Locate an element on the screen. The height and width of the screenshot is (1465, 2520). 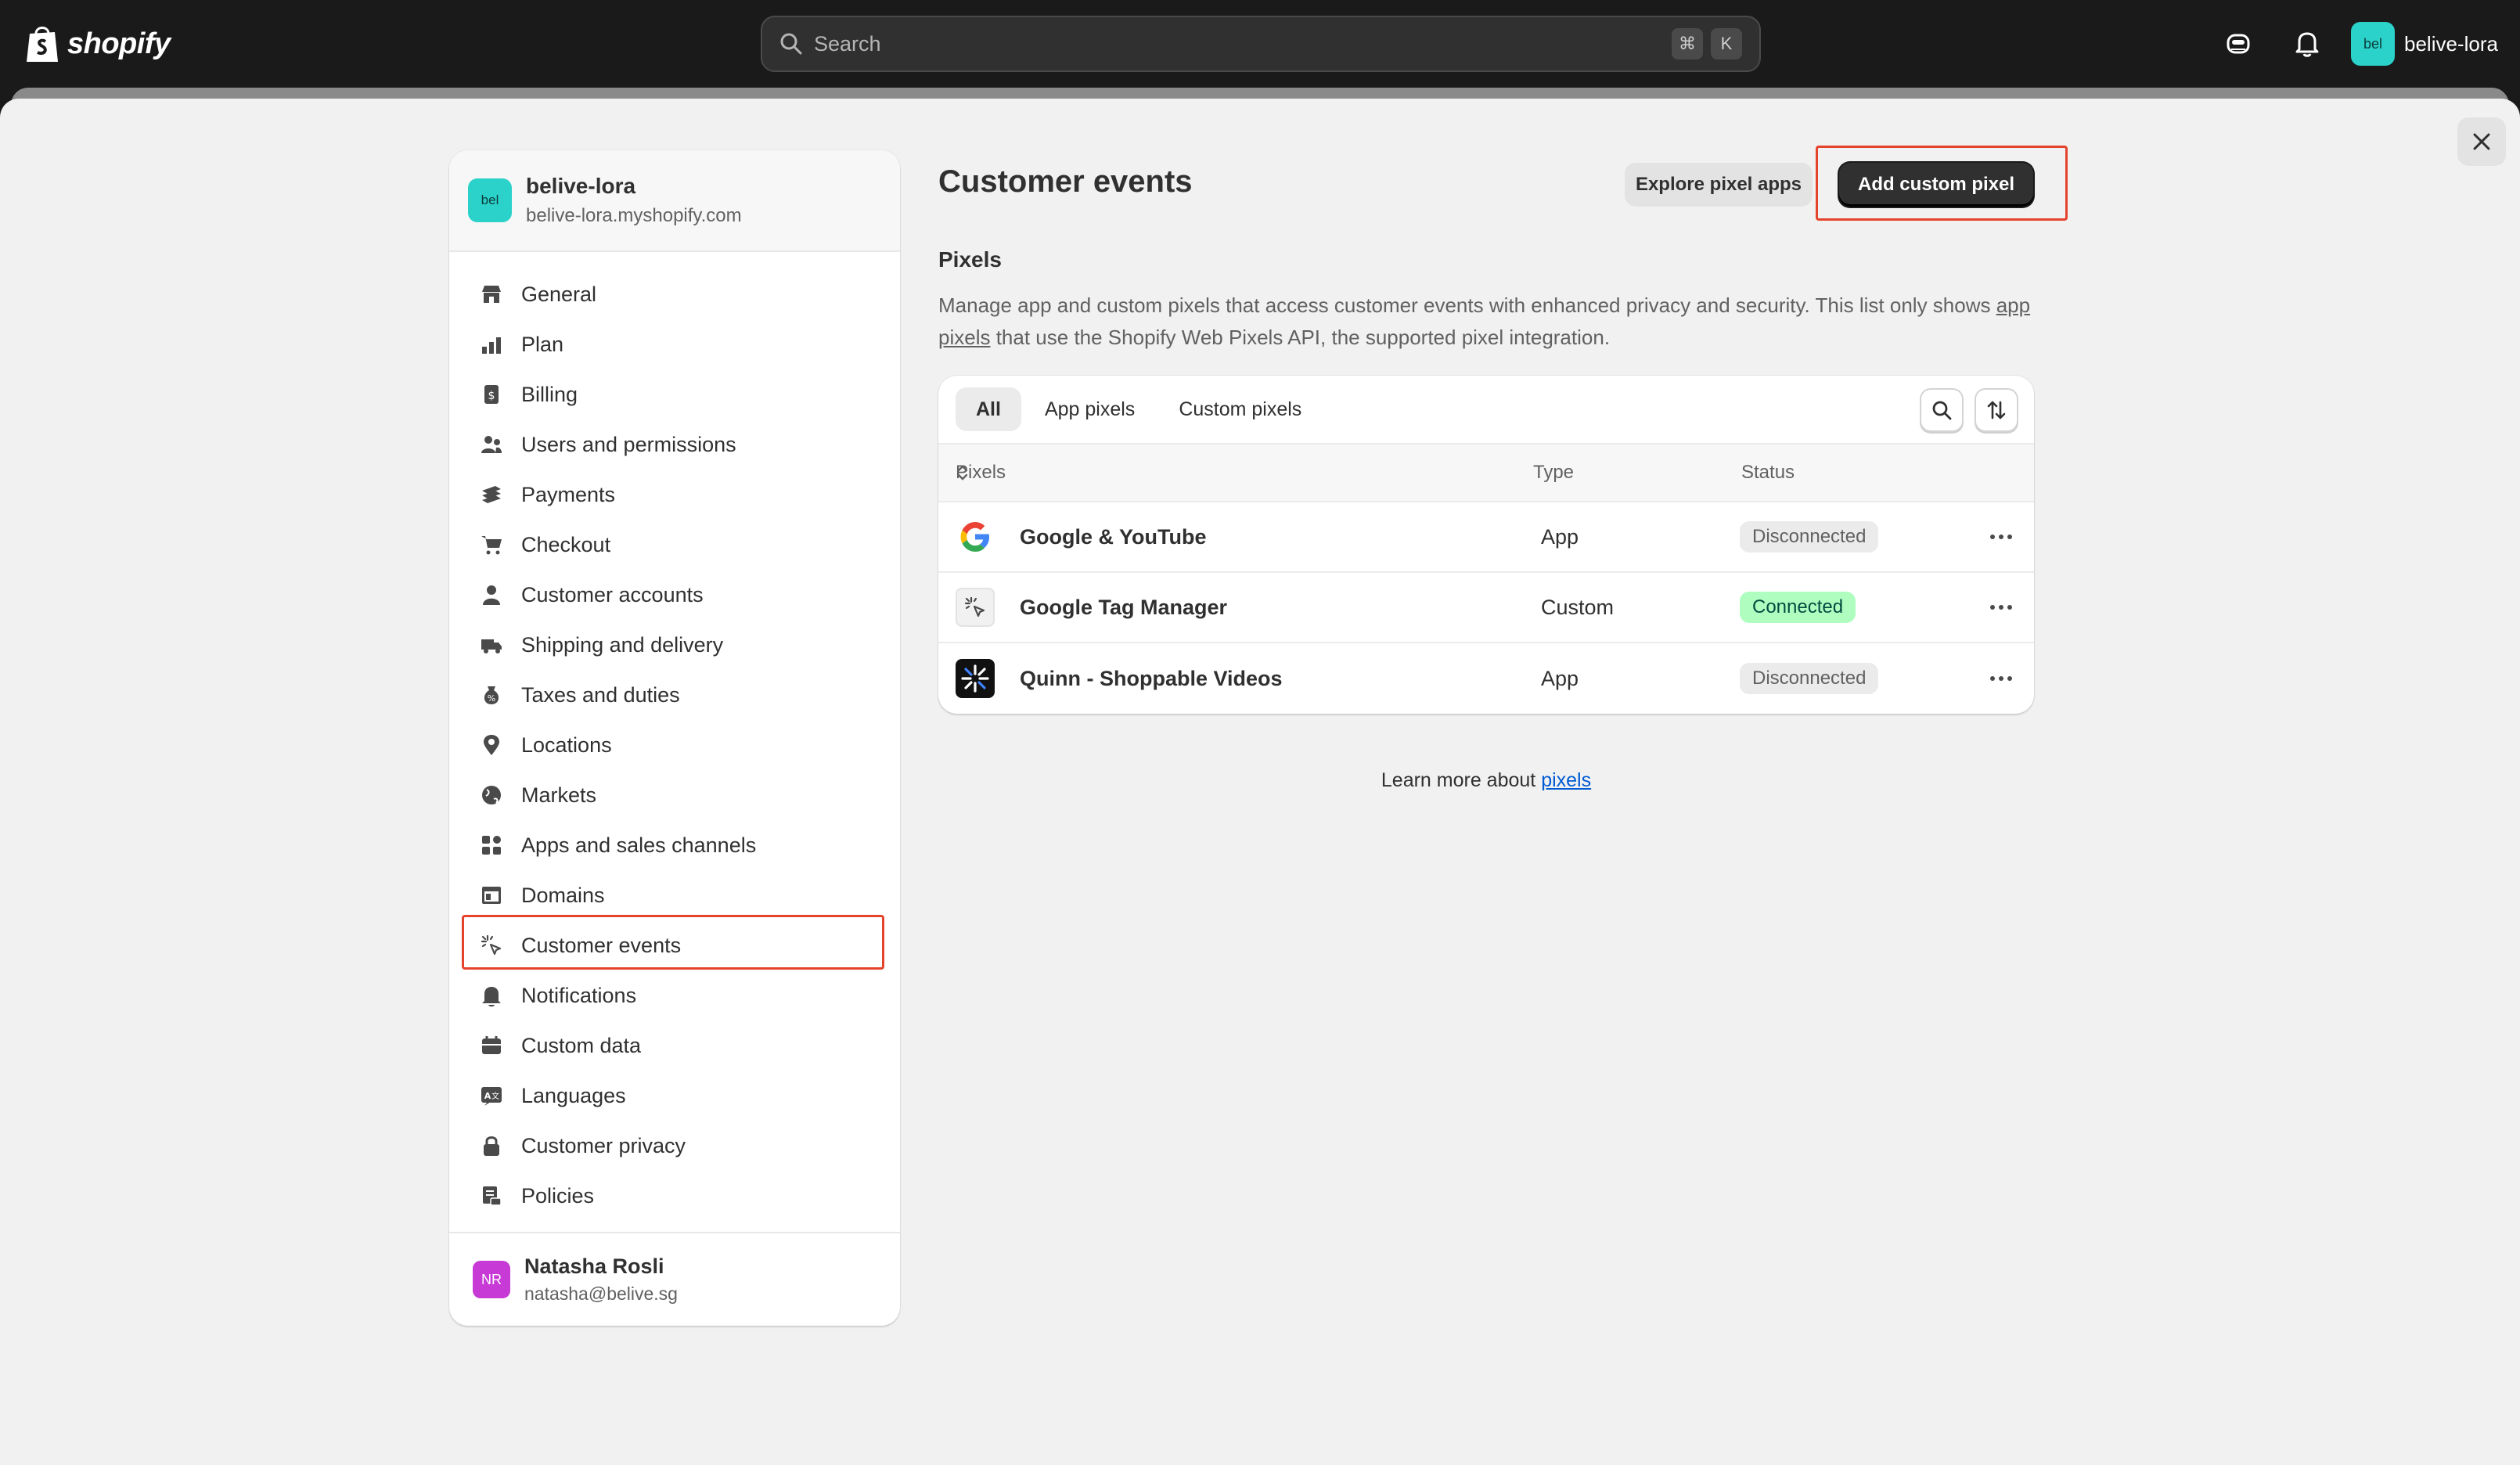
store-title: belive-lora is located at coordinates (581, 186).